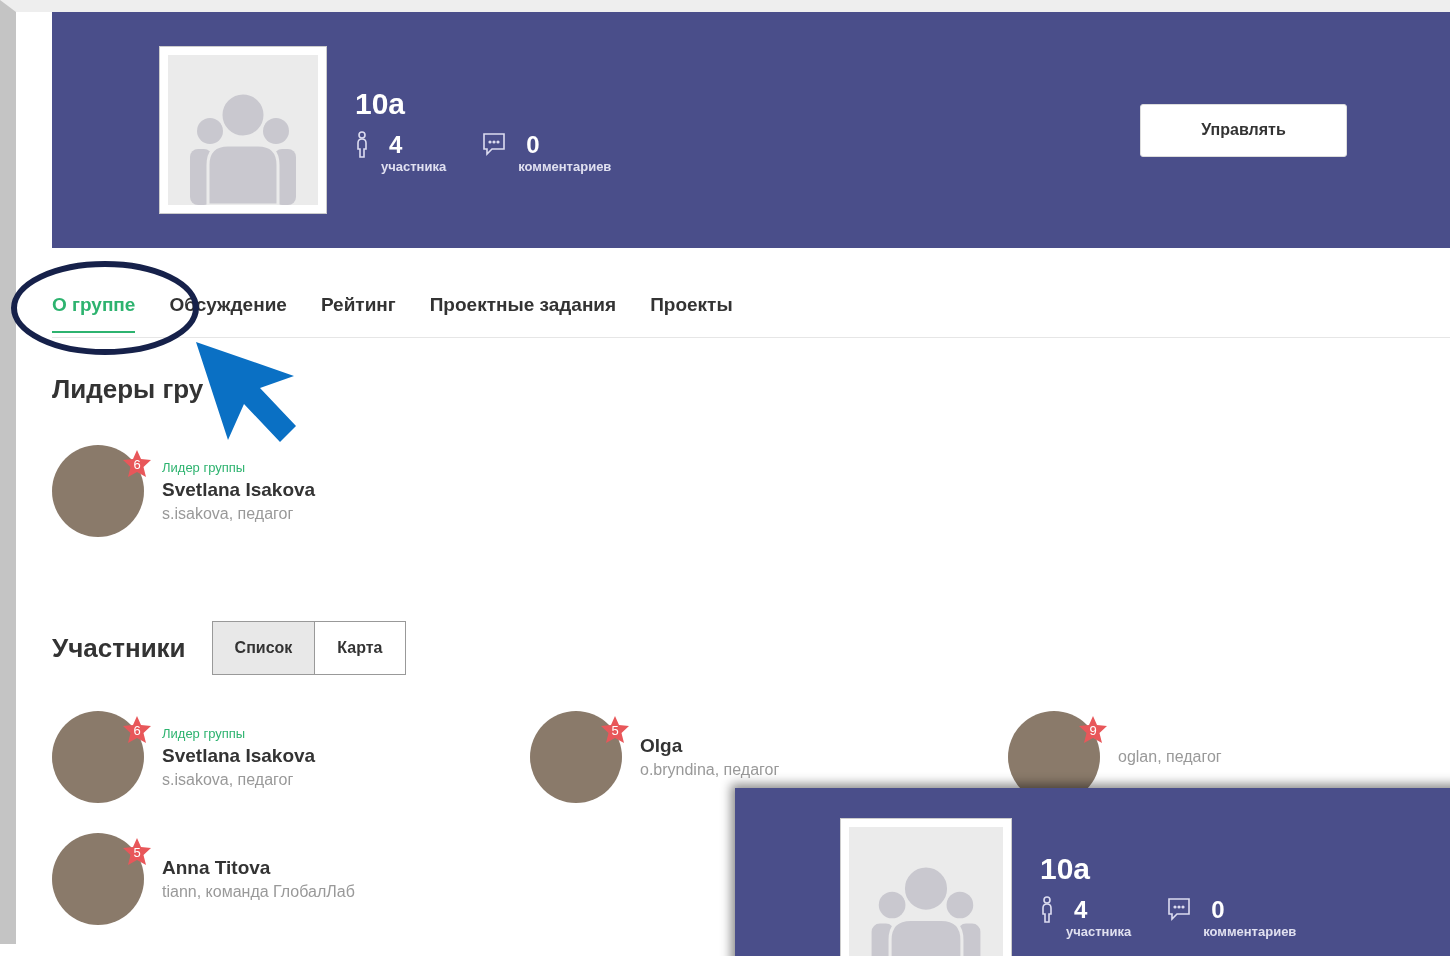  I want to click on member-login: oglan, педагог, so click(1170, 757).